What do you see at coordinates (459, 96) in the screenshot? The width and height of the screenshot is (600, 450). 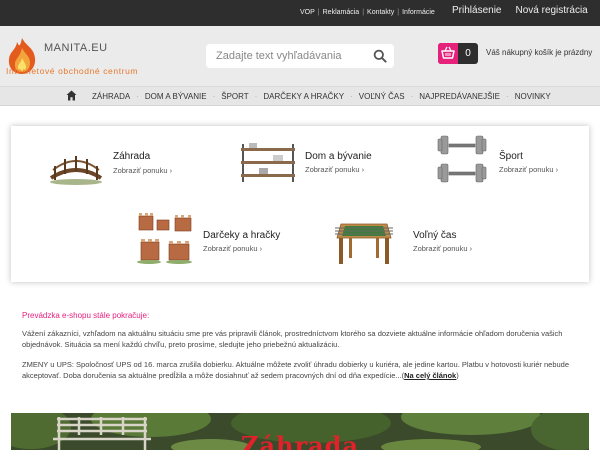 I see `nav-item-najpredavanejsie: NAJPREDÁVANEJŠIE` at bounding box center [459, 96].